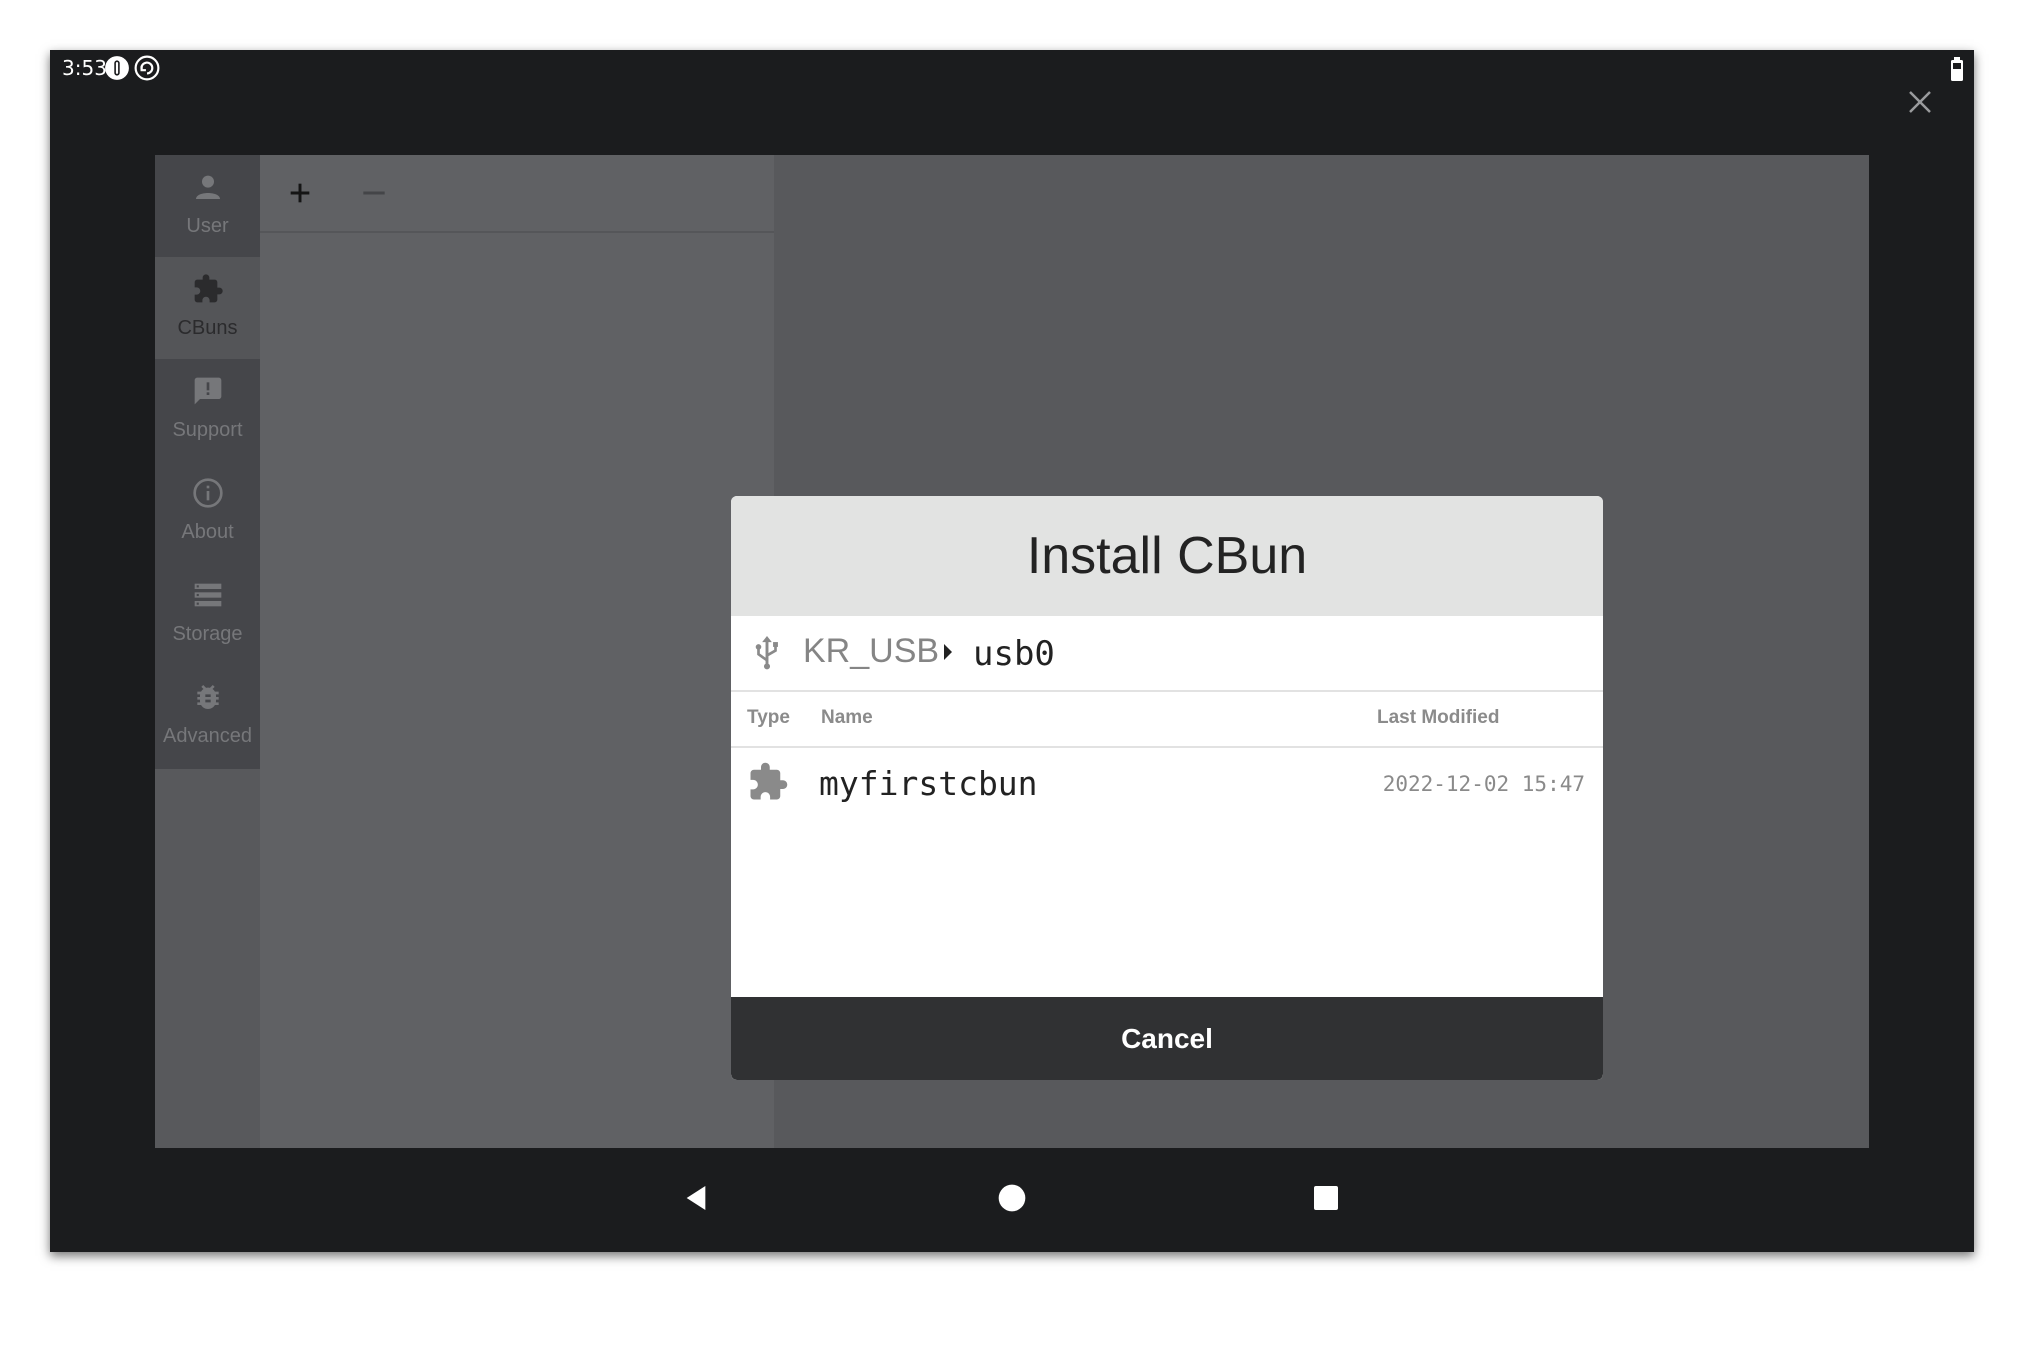  Describe the element at coordinates (766, 653) in the screenshot. I see `usb-icon` at that location.